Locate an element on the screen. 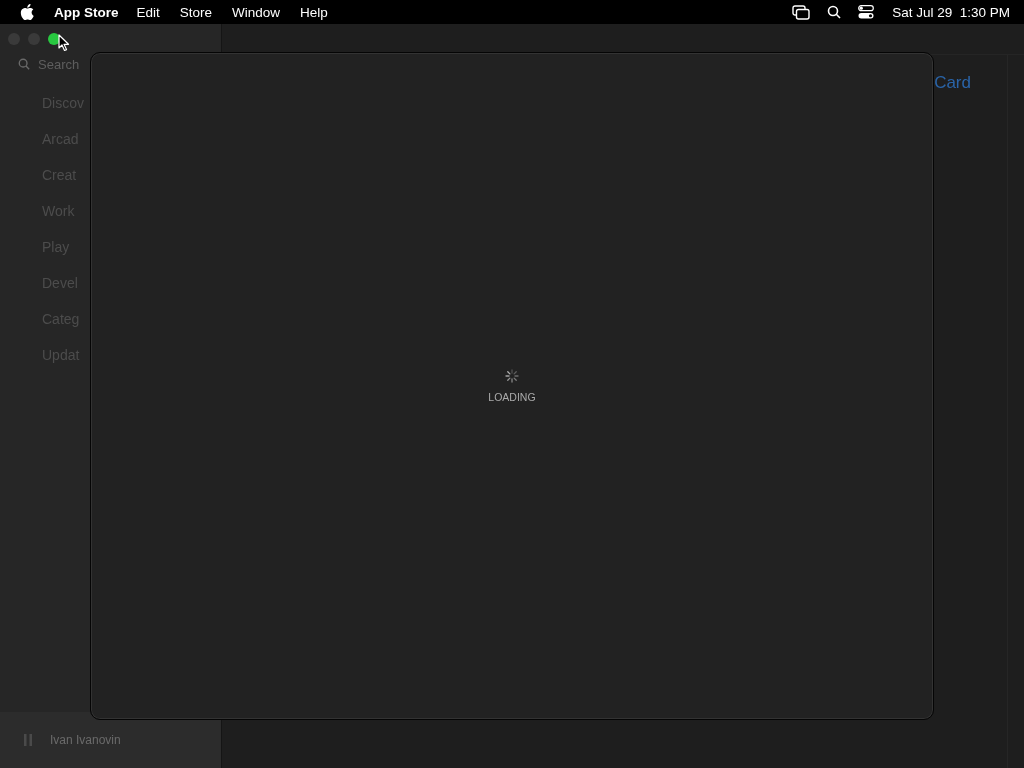 This screenshot has height=768, width=1024. windows-icon is located at coordinates (801, 12).